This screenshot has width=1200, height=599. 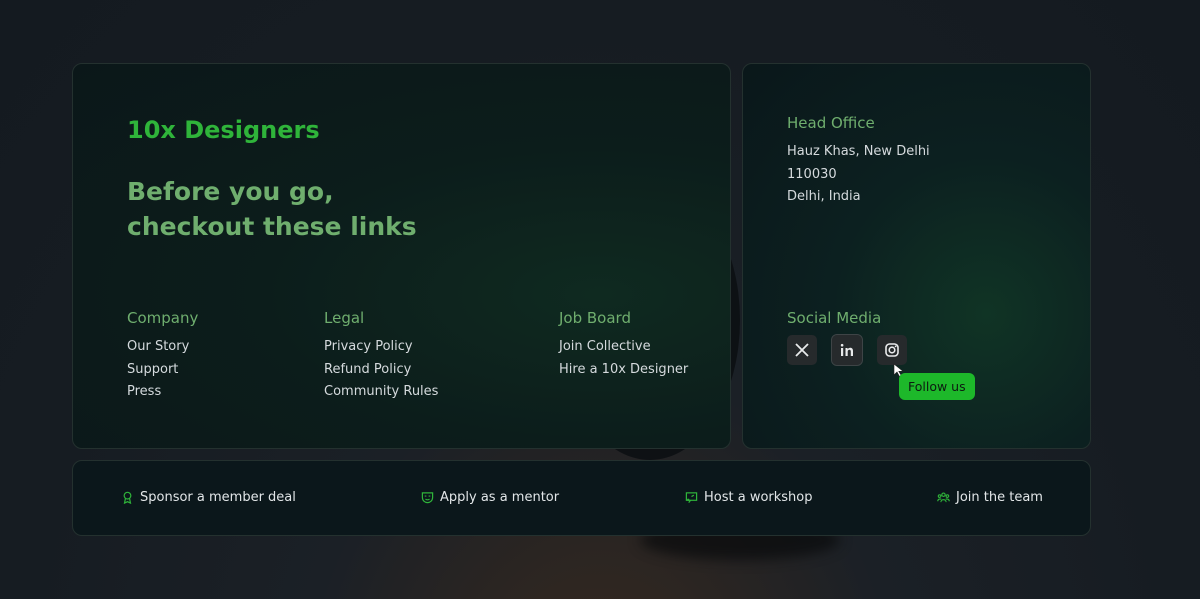 I want to click on presentation-icon, so click(x=691, y=497).